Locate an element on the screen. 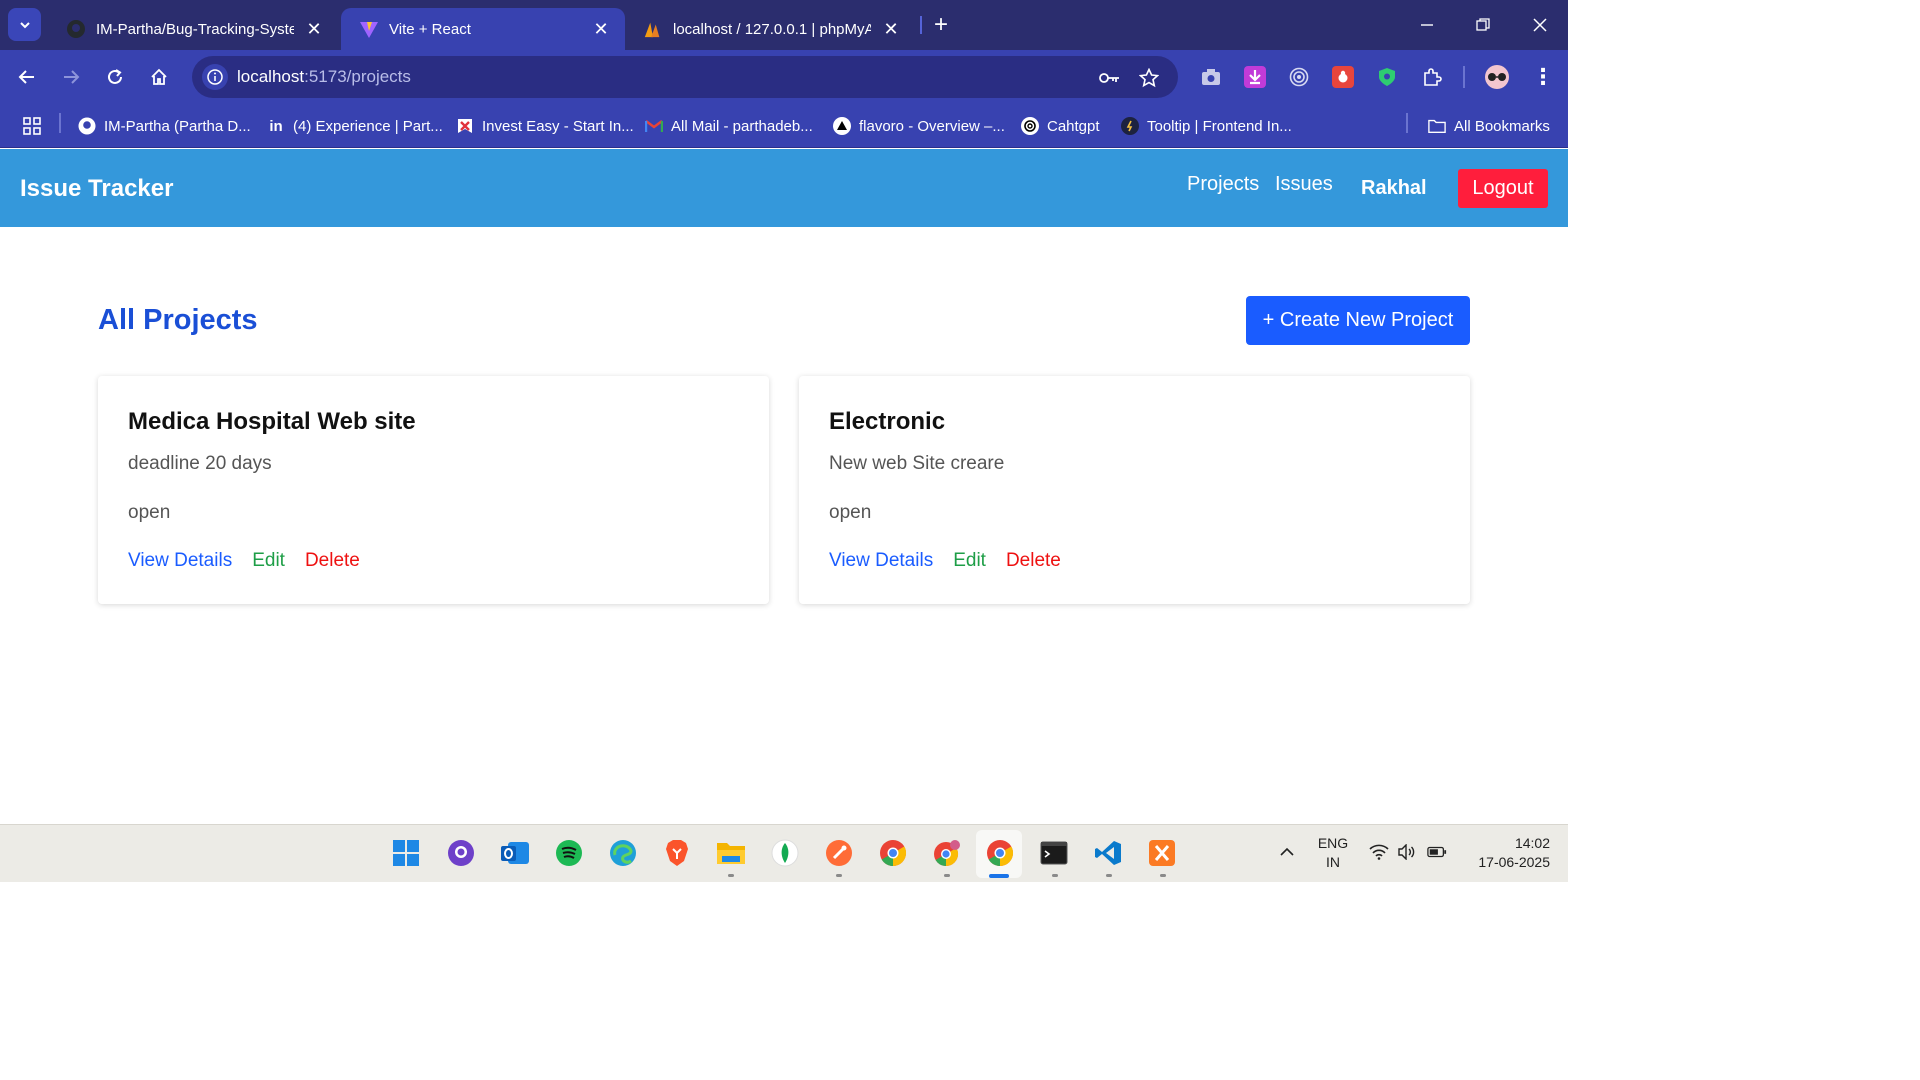  mongodb-compass-icon is located at coordinates (785, 853).